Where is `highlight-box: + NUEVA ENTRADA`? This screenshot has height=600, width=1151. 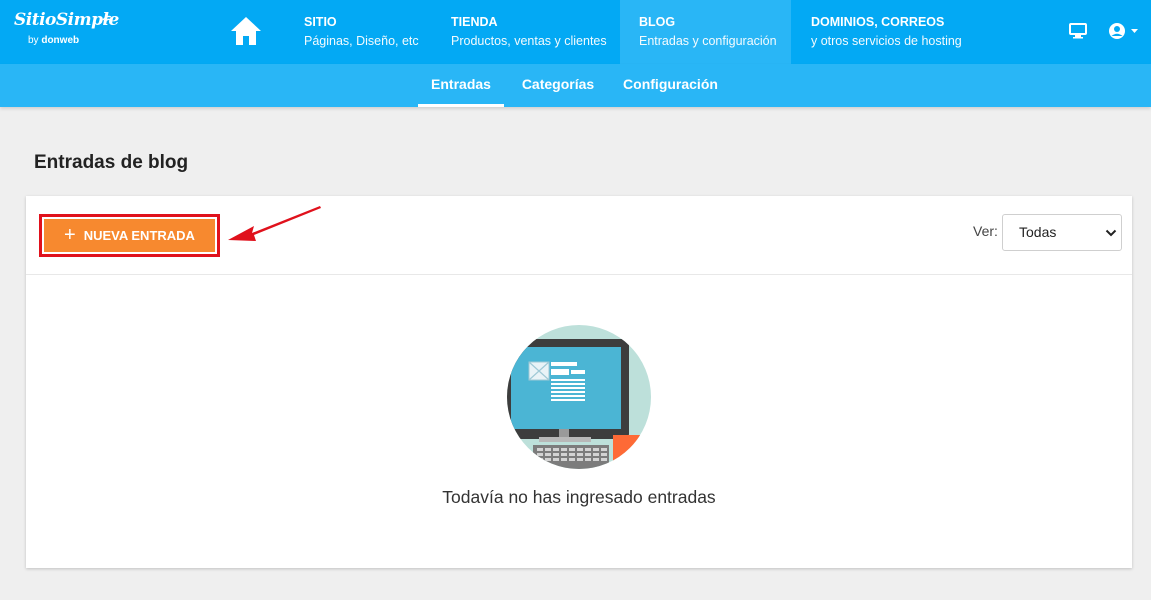 highlight-box: + NUEVA ENTRADA is located at coordinates (129, 235).